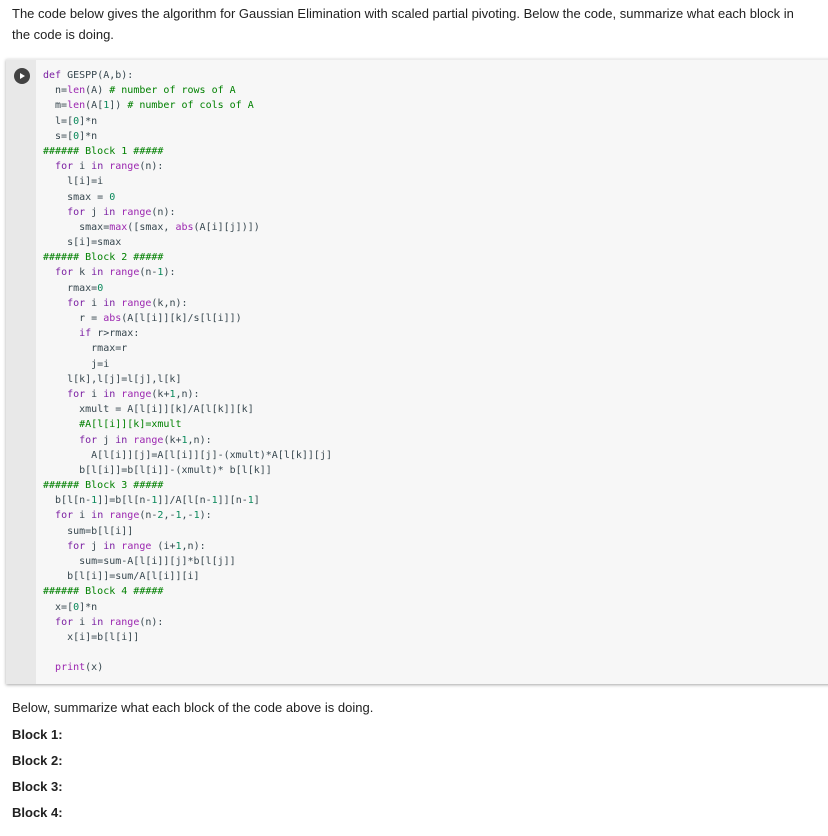 This screenshot has height=836, width=828. Describe the element at coordinates (94, 106) in the screenshot. I see `code-token: (A[` at that location.